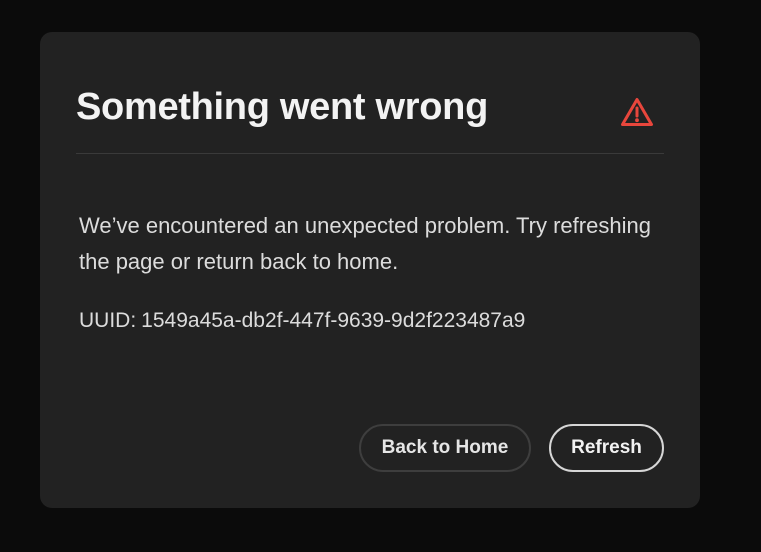 The height and width of the screenshot is (552, 761). Describe the element at coordinates (282, 107) in the screenshot. I see `dialog-title: Something went wrong` at that location.